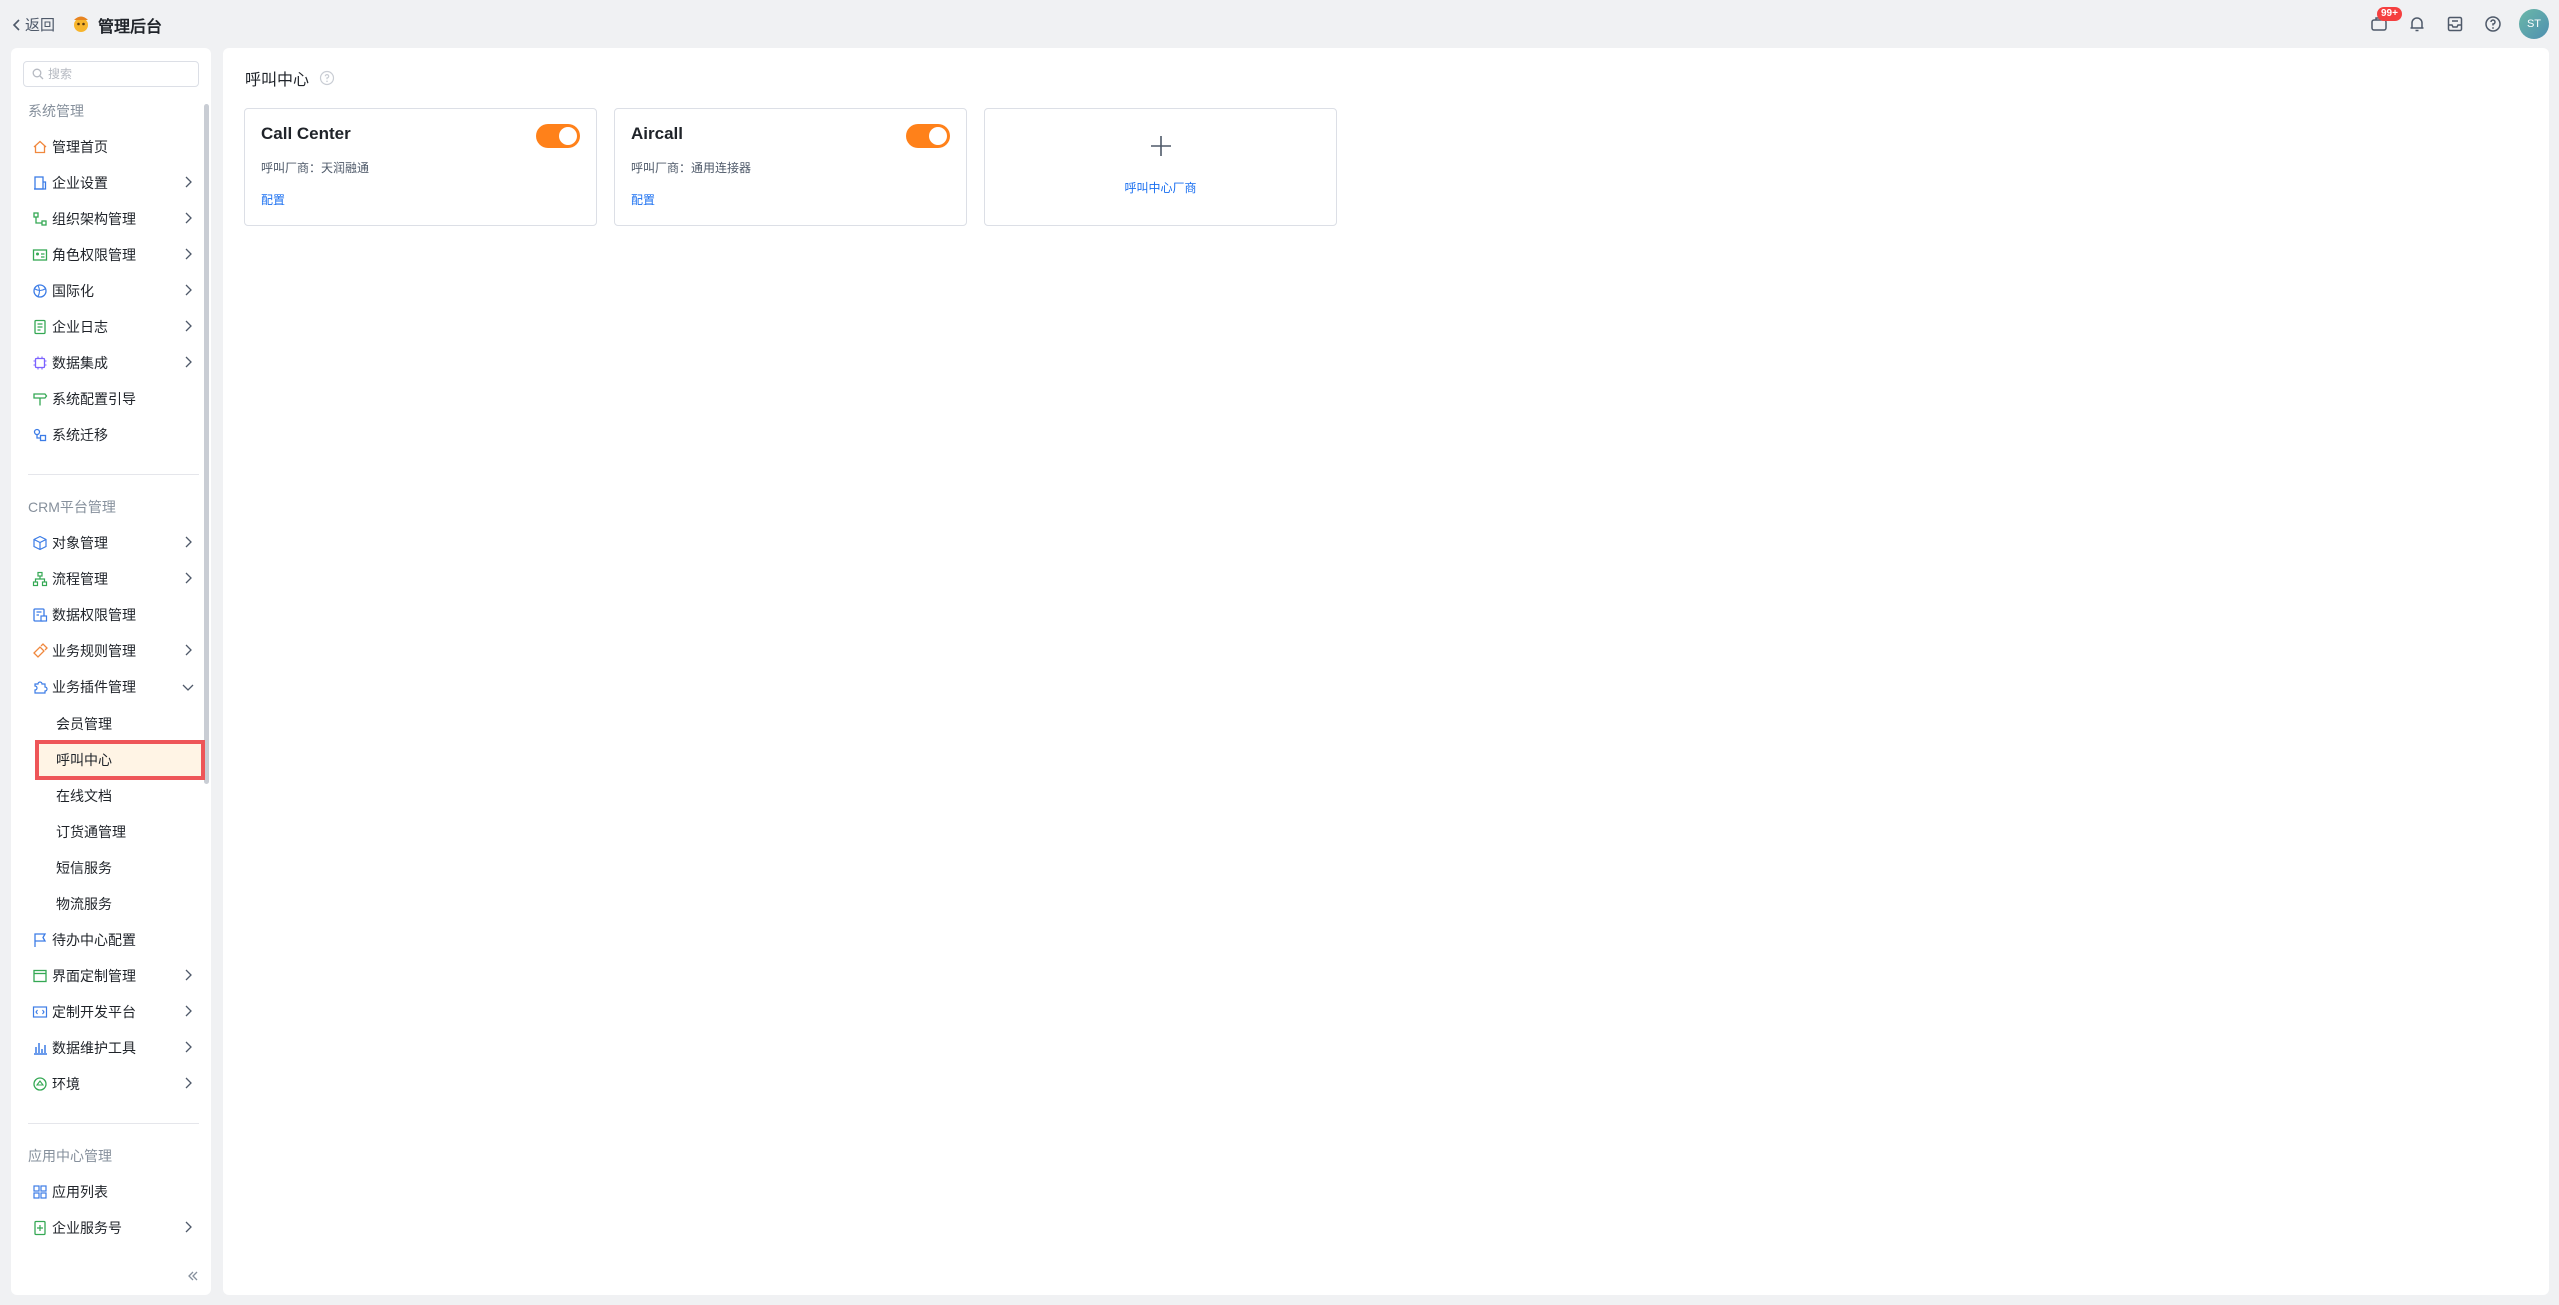 This screenshot has height=1305, width=2559. What do you see at coordinates (113, 435) in the screenshot?
I see `sidebar-item-migration: 系统迁移` at bounding box center [113, 435].